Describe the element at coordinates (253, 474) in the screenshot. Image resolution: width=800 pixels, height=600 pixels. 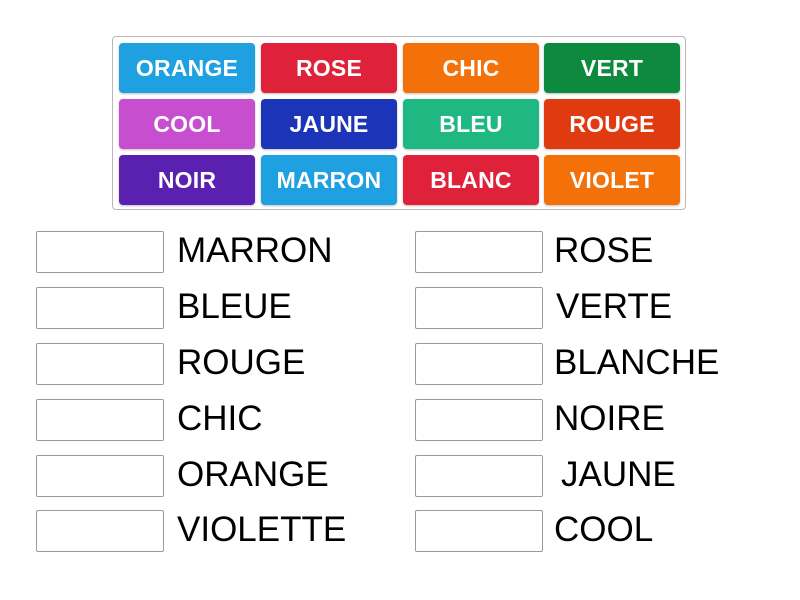
I see `target-word: ORANGE` at that location.